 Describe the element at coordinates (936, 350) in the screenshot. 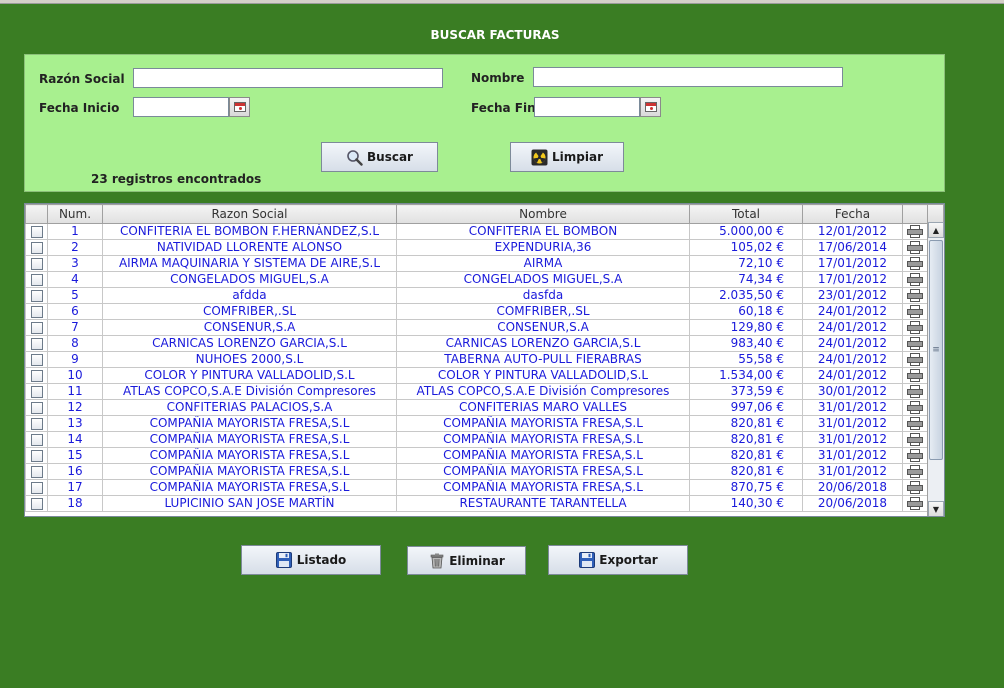

I see `scroll-thumb: ≡` at that location.